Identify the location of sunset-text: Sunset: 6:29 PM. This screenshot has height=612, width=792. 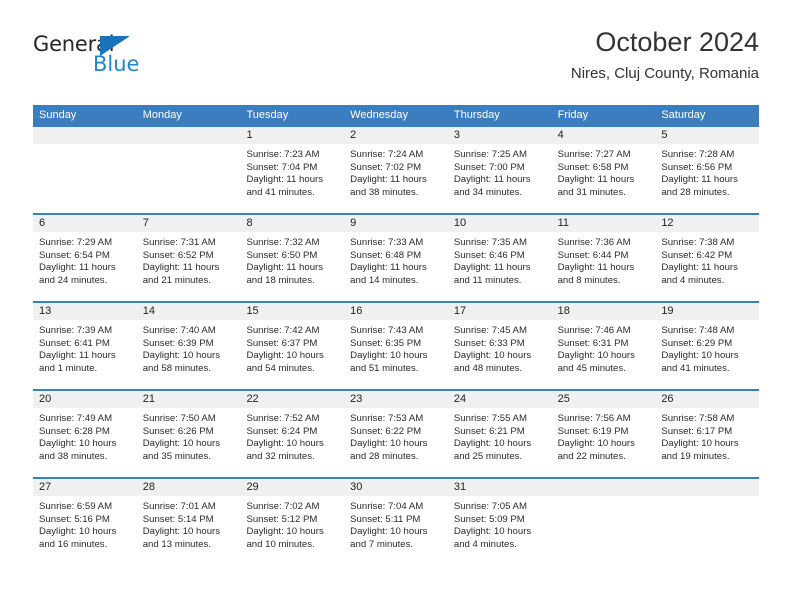
(697, 343).